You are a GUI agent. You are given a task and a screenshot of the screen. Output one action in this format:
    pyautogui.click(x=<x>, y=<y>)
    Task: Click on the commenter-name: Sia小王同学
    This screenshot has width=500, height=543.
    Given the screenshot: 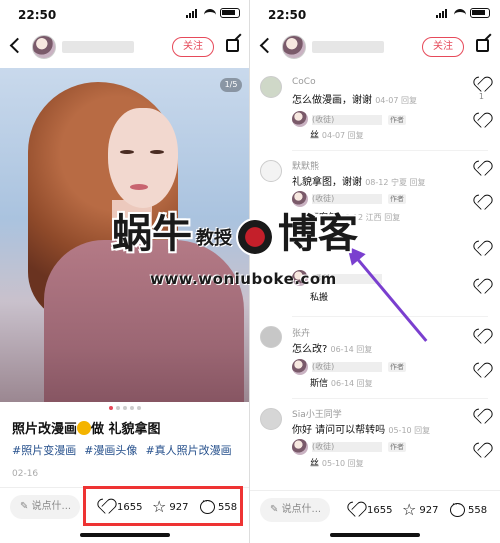 What is the action you would take?
    pyautogui.click(x=317, y=413)
    